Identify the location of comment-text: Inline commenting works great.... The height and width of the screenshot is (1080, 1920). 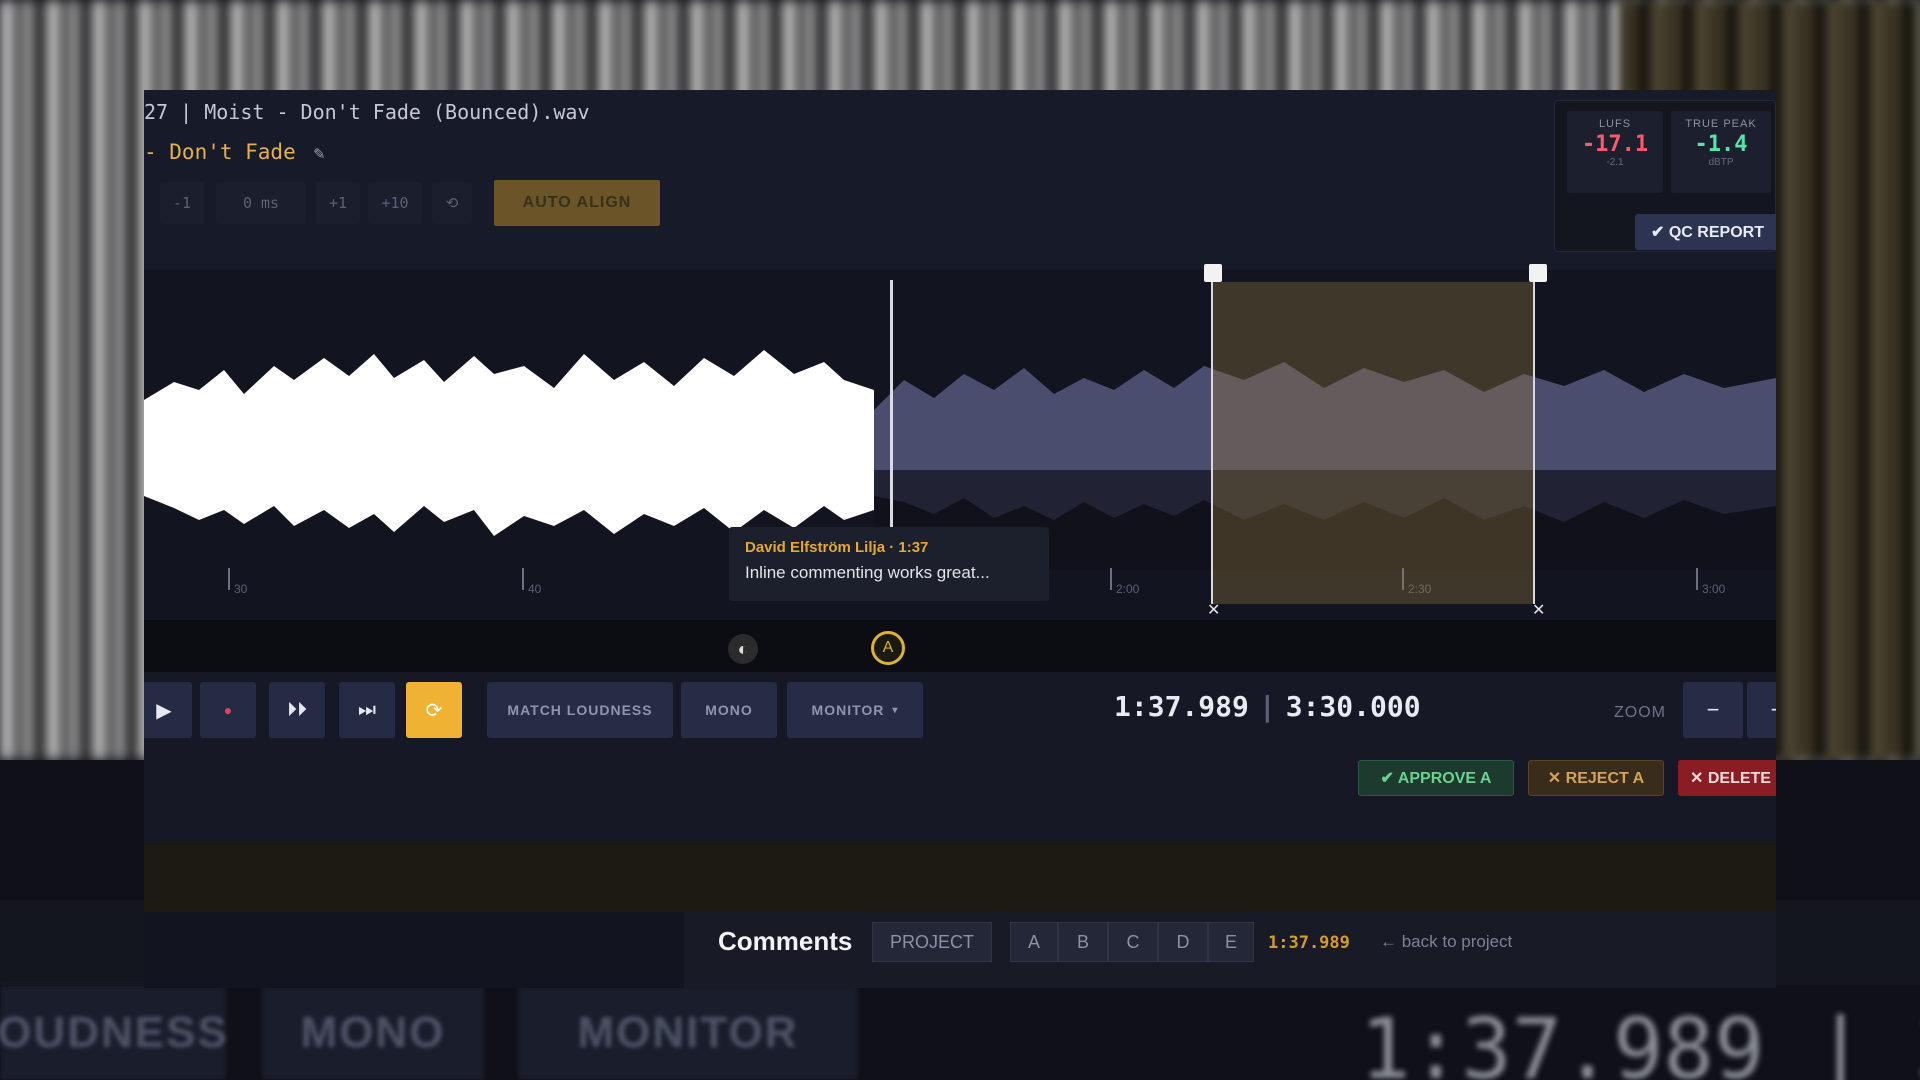
(867, 572).